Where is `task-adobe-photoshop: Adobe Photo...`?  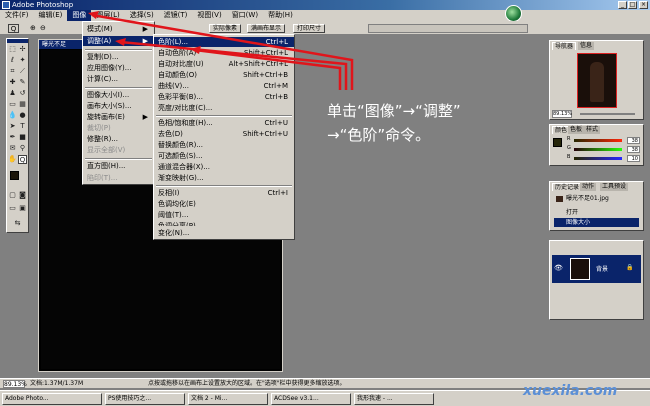 task-adobe-photoshop: Adobe Photo... is located at coordinates (52, 399).